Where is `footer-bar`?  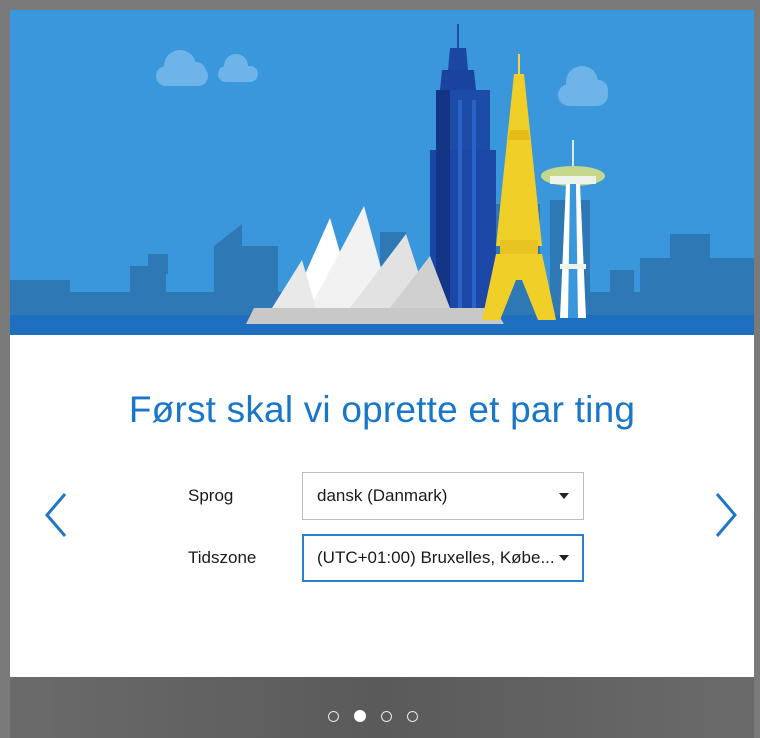
footer-bar is located at coordinates (380, 707).